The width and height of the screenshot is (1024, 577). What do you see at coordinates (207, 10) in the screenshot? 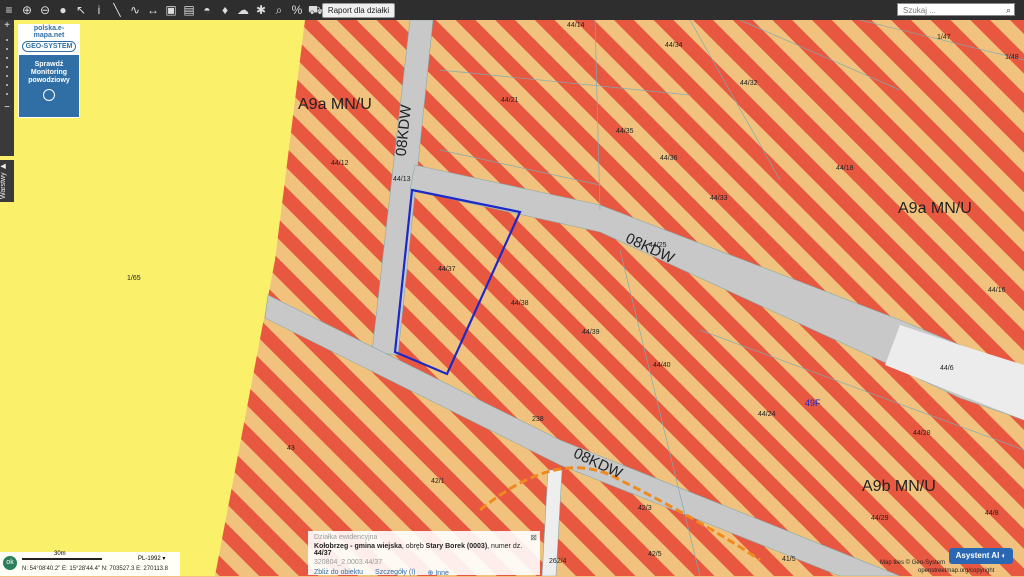
I see `car-icon: ◓` at bounding box center [207, 10].